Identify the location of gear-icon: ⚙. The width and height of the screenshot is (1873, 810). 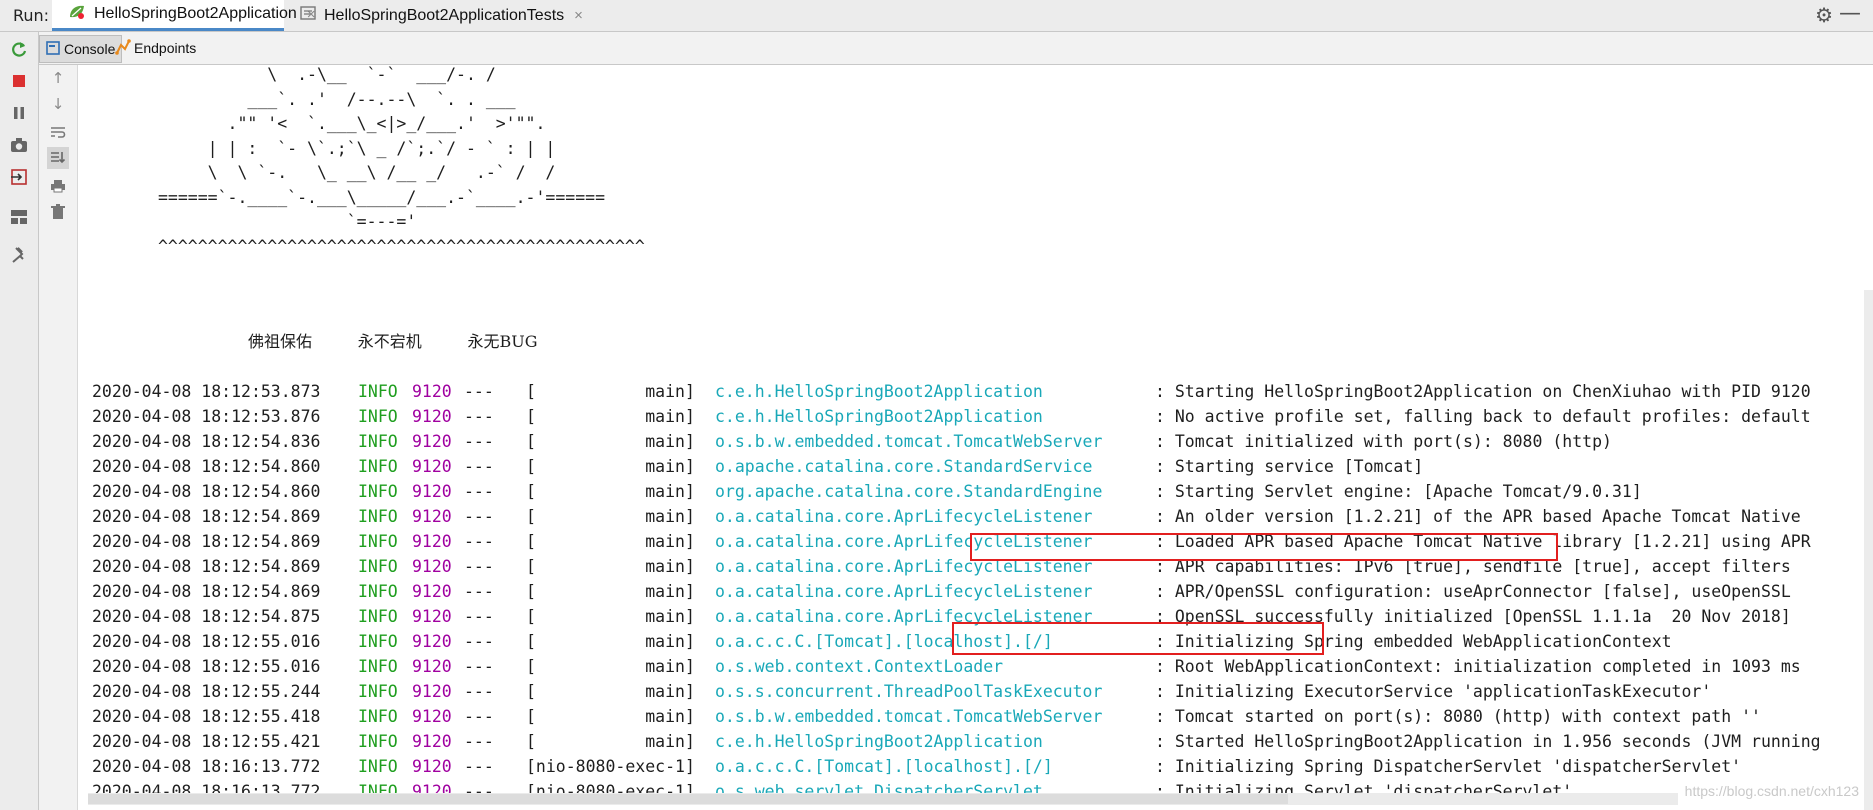
(1824, 15).